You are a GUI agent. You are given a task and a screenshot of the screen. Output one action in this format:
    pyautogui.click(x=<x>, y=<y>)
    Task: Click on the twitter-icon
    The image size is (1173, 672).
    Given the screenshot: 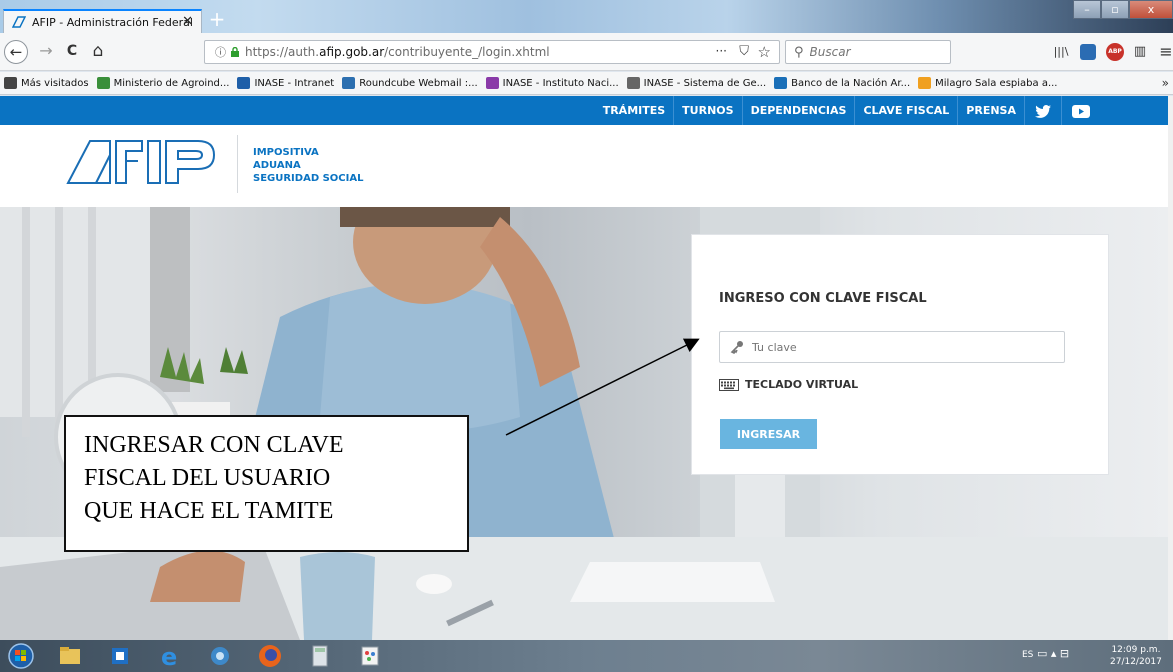 What is the action you would take?
    pyautogui.click(x=1042, y=110)
    